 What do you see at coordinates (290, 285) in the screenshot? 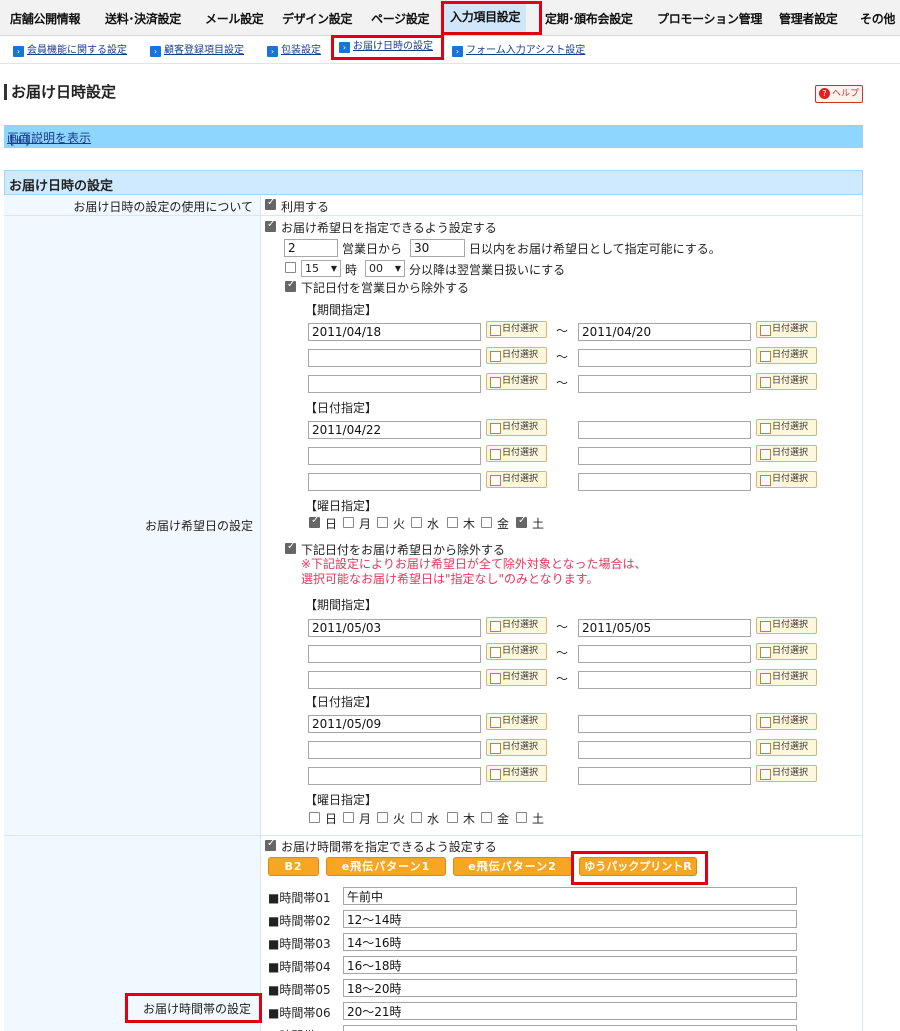
I see `exclude-business-checkbox` at bounding box center [290, 285].